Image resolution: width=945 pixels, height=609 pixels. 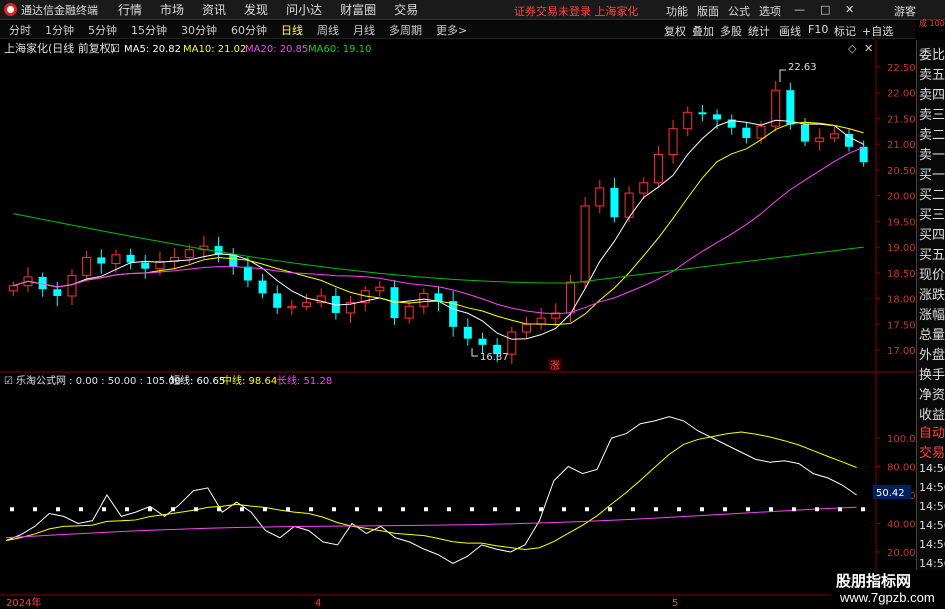 I want to click on tab-monthly: 月线, so click(x=364, y=30).